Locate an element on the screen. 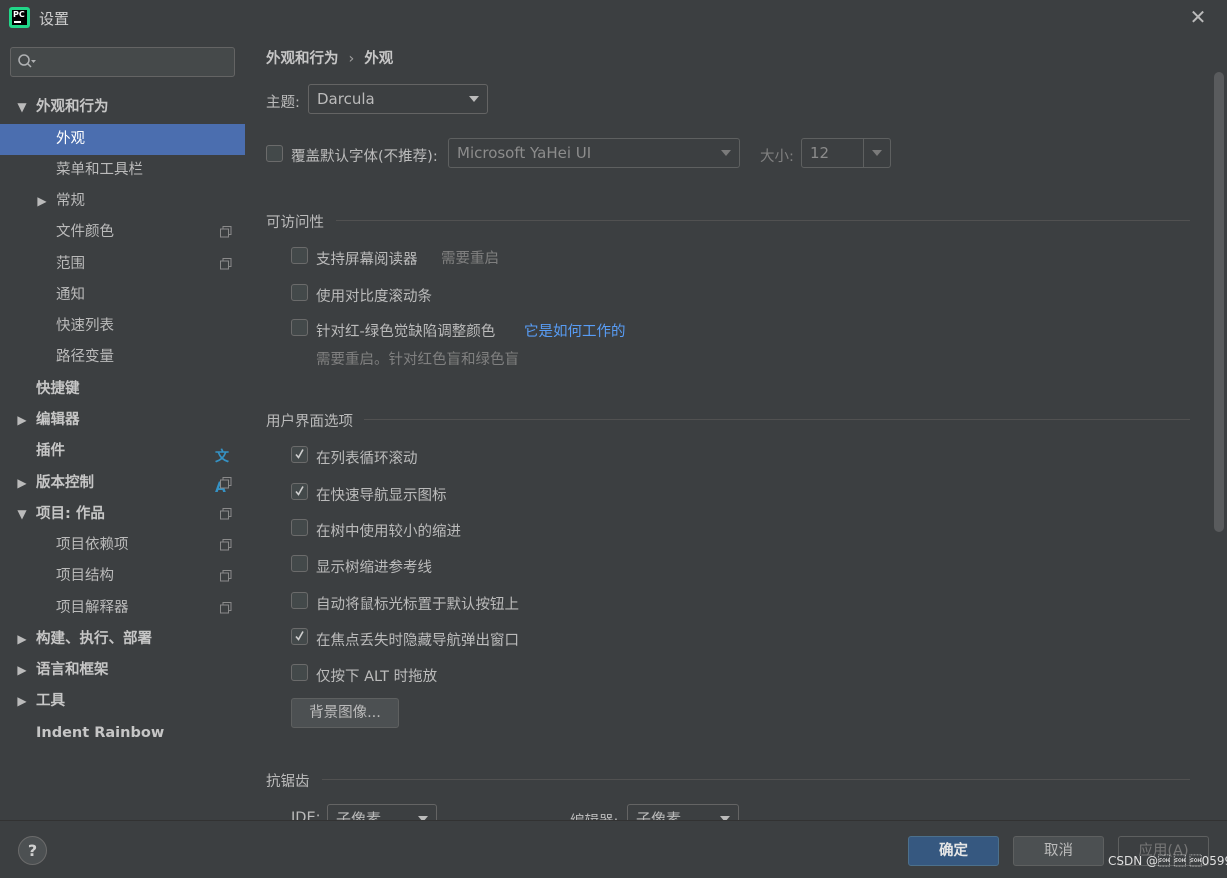 The width and height of the screenshot is (1227, 878). sidebar-item: 项目依赖项 is located at coordinates (122, 545).